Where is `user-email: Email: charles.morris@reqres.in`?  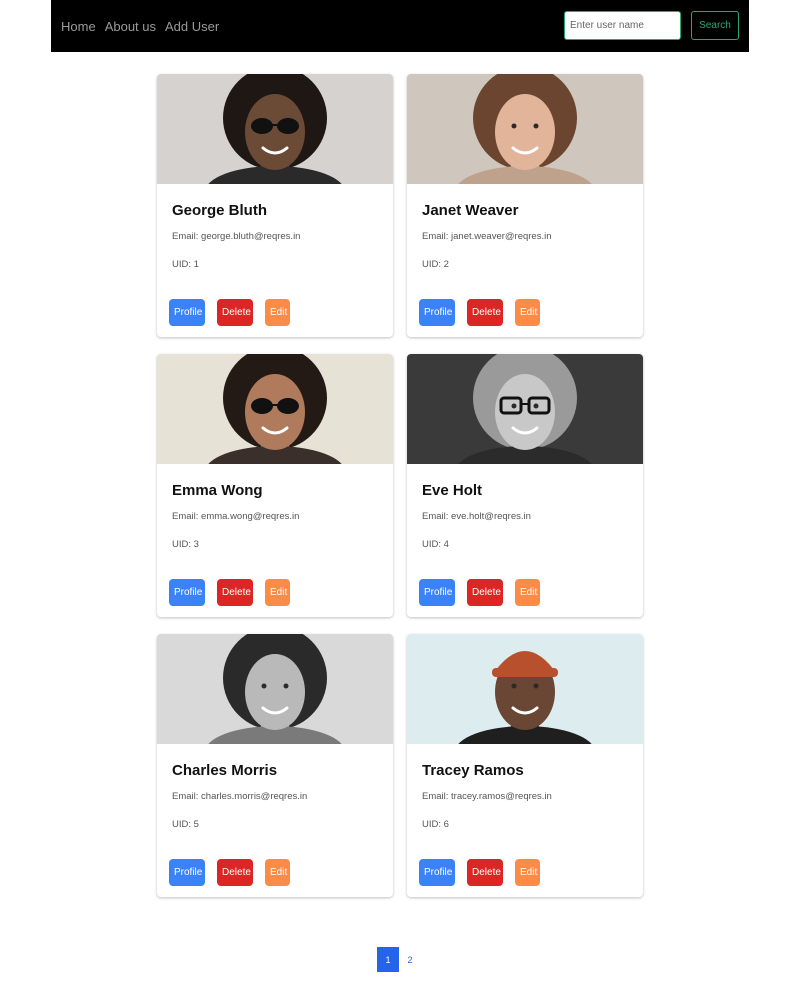 user-email: Email: charles.morris@reqres.in is located at coordinates (240, 796).